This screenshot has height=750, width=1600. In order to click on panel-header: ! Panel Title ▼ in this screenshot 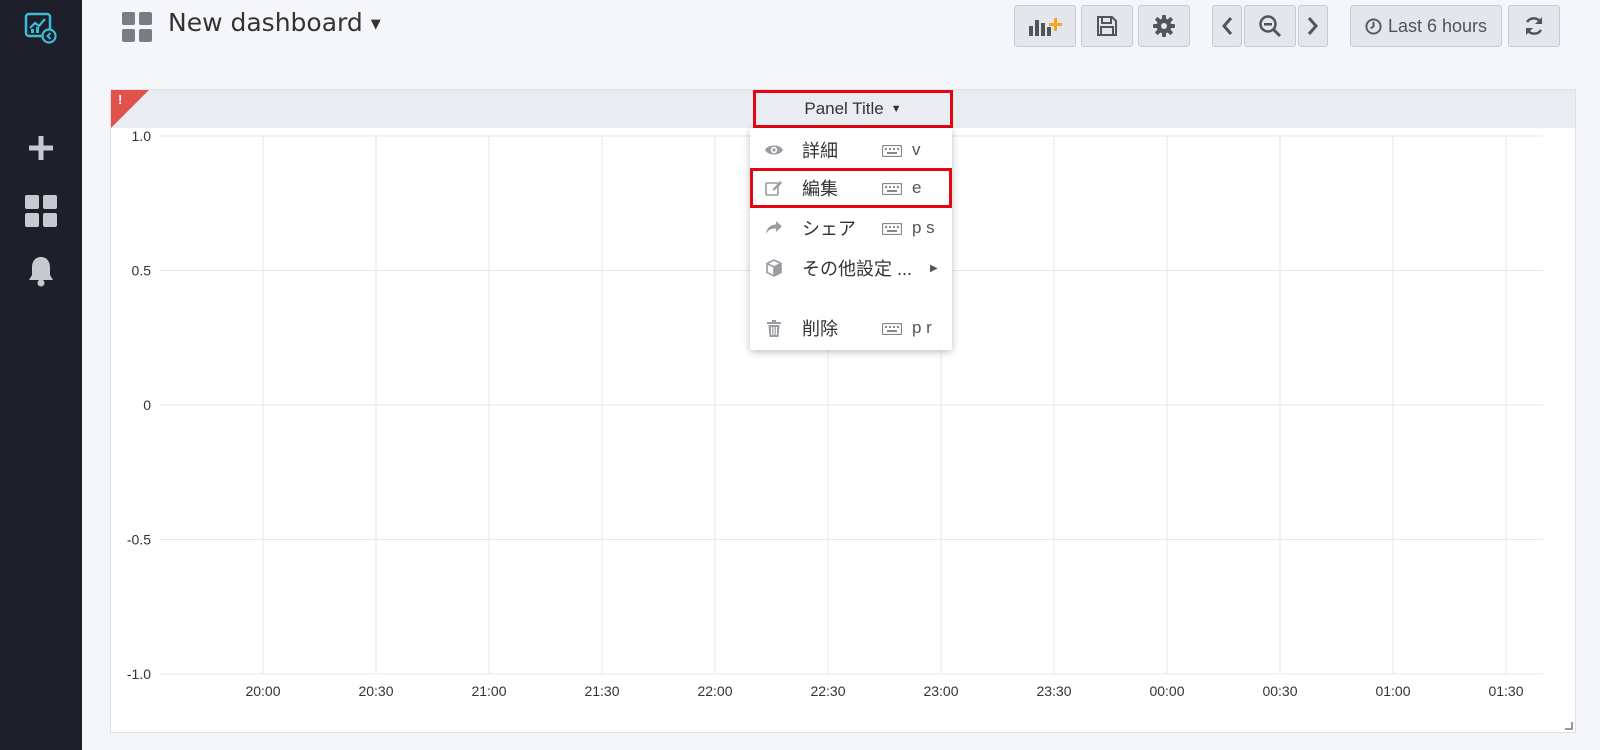, I will do `click(843, 109)`.